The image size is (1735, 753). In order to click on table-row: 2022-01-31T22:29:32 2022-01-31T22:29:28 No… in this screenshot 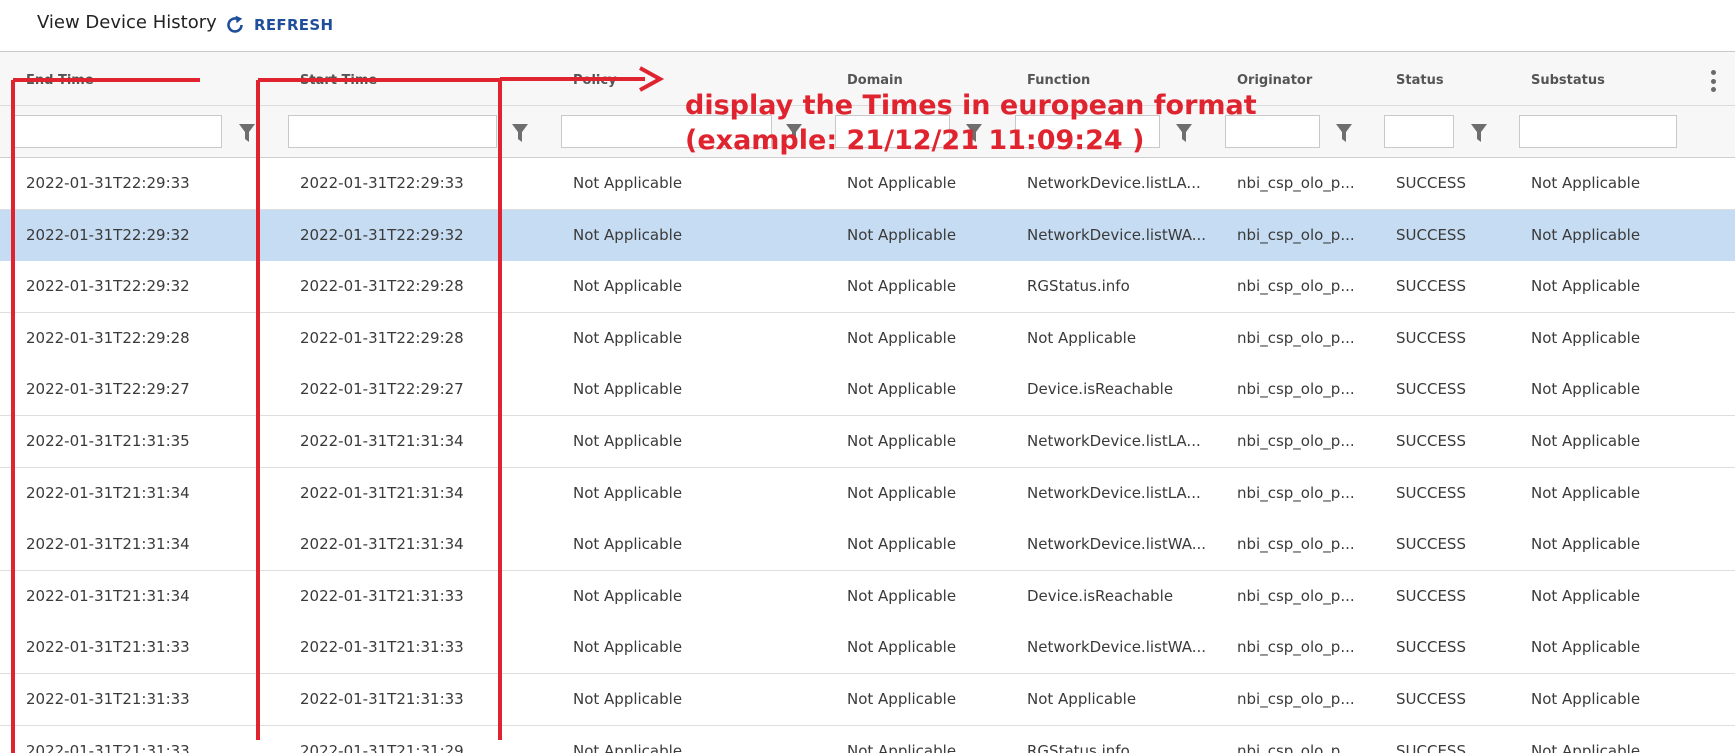, I will do `click(867, 287)`.